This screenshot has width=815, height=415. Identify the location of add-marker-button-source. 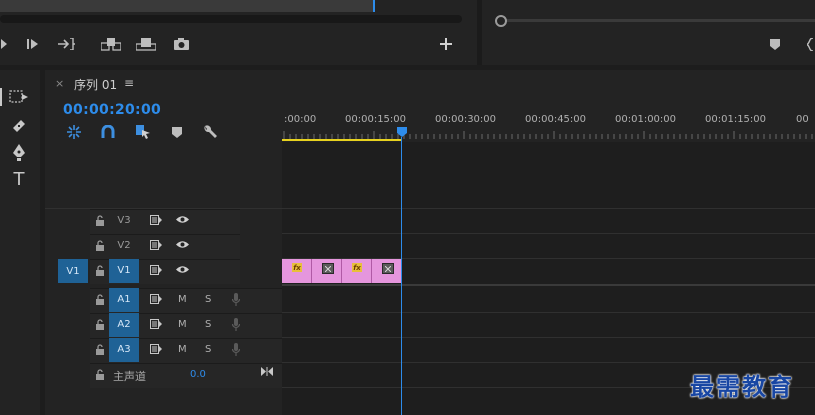
(775, 44).